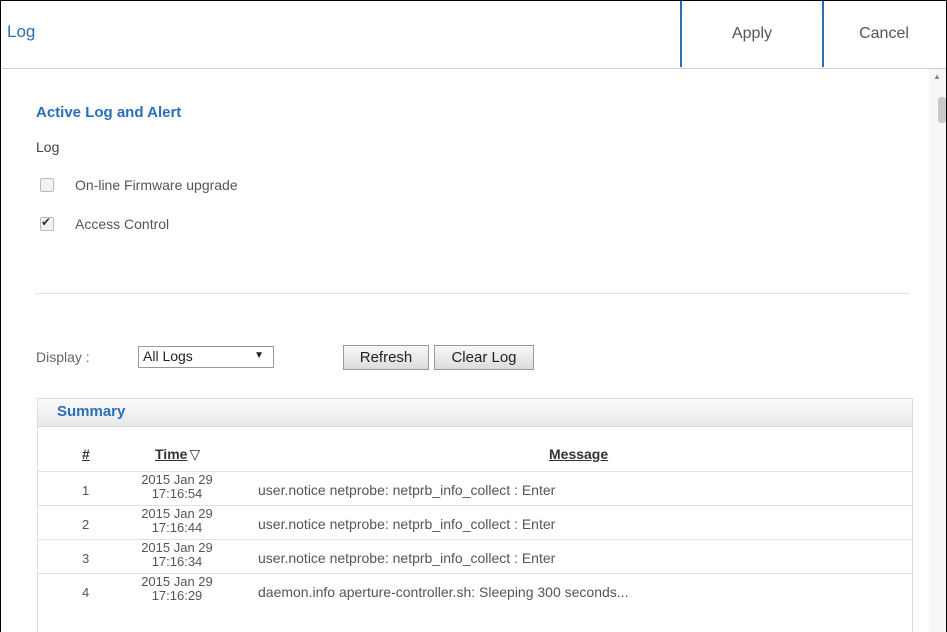 The width and height of the screenshot is (947, 632). What do you see at coordinates (63, 357) in the screenshot?
I see `display-label: Display :` at bounding box center [63, 357].